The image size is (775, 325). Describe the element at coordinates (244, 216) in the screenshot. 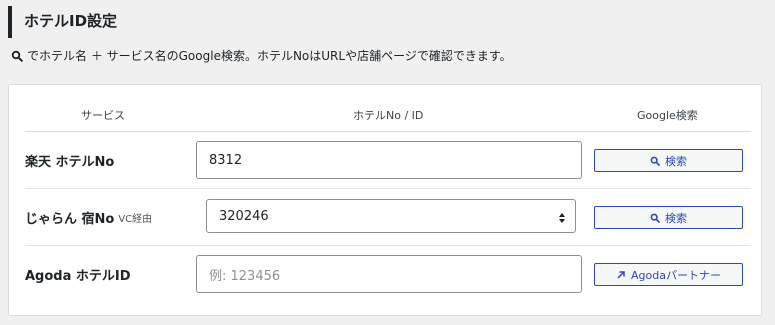

I see `input-value: 320246` at that location.